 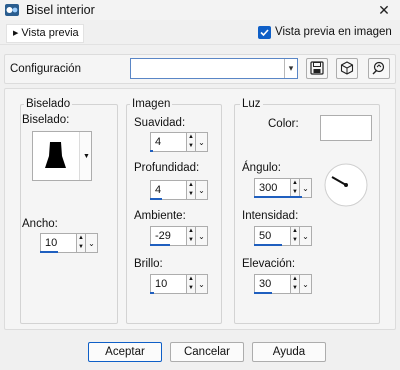 What do you see at coordinates (40, 224) in the screenshot?
I see `width-label: Ancho:` at bounding box center [40, 224].